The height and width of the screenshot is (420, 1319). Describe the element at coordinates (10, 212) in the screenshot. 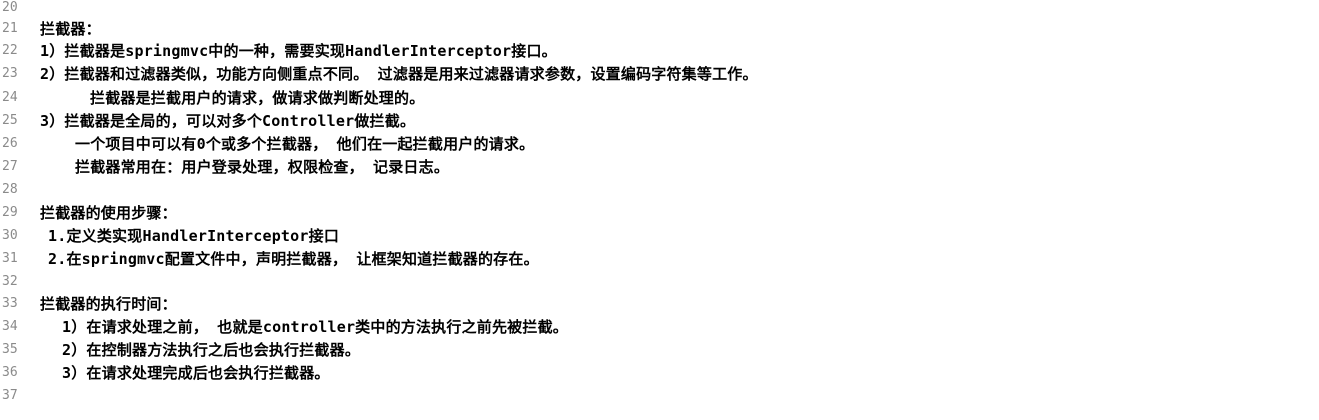

I see `line-number: 29` at that location.